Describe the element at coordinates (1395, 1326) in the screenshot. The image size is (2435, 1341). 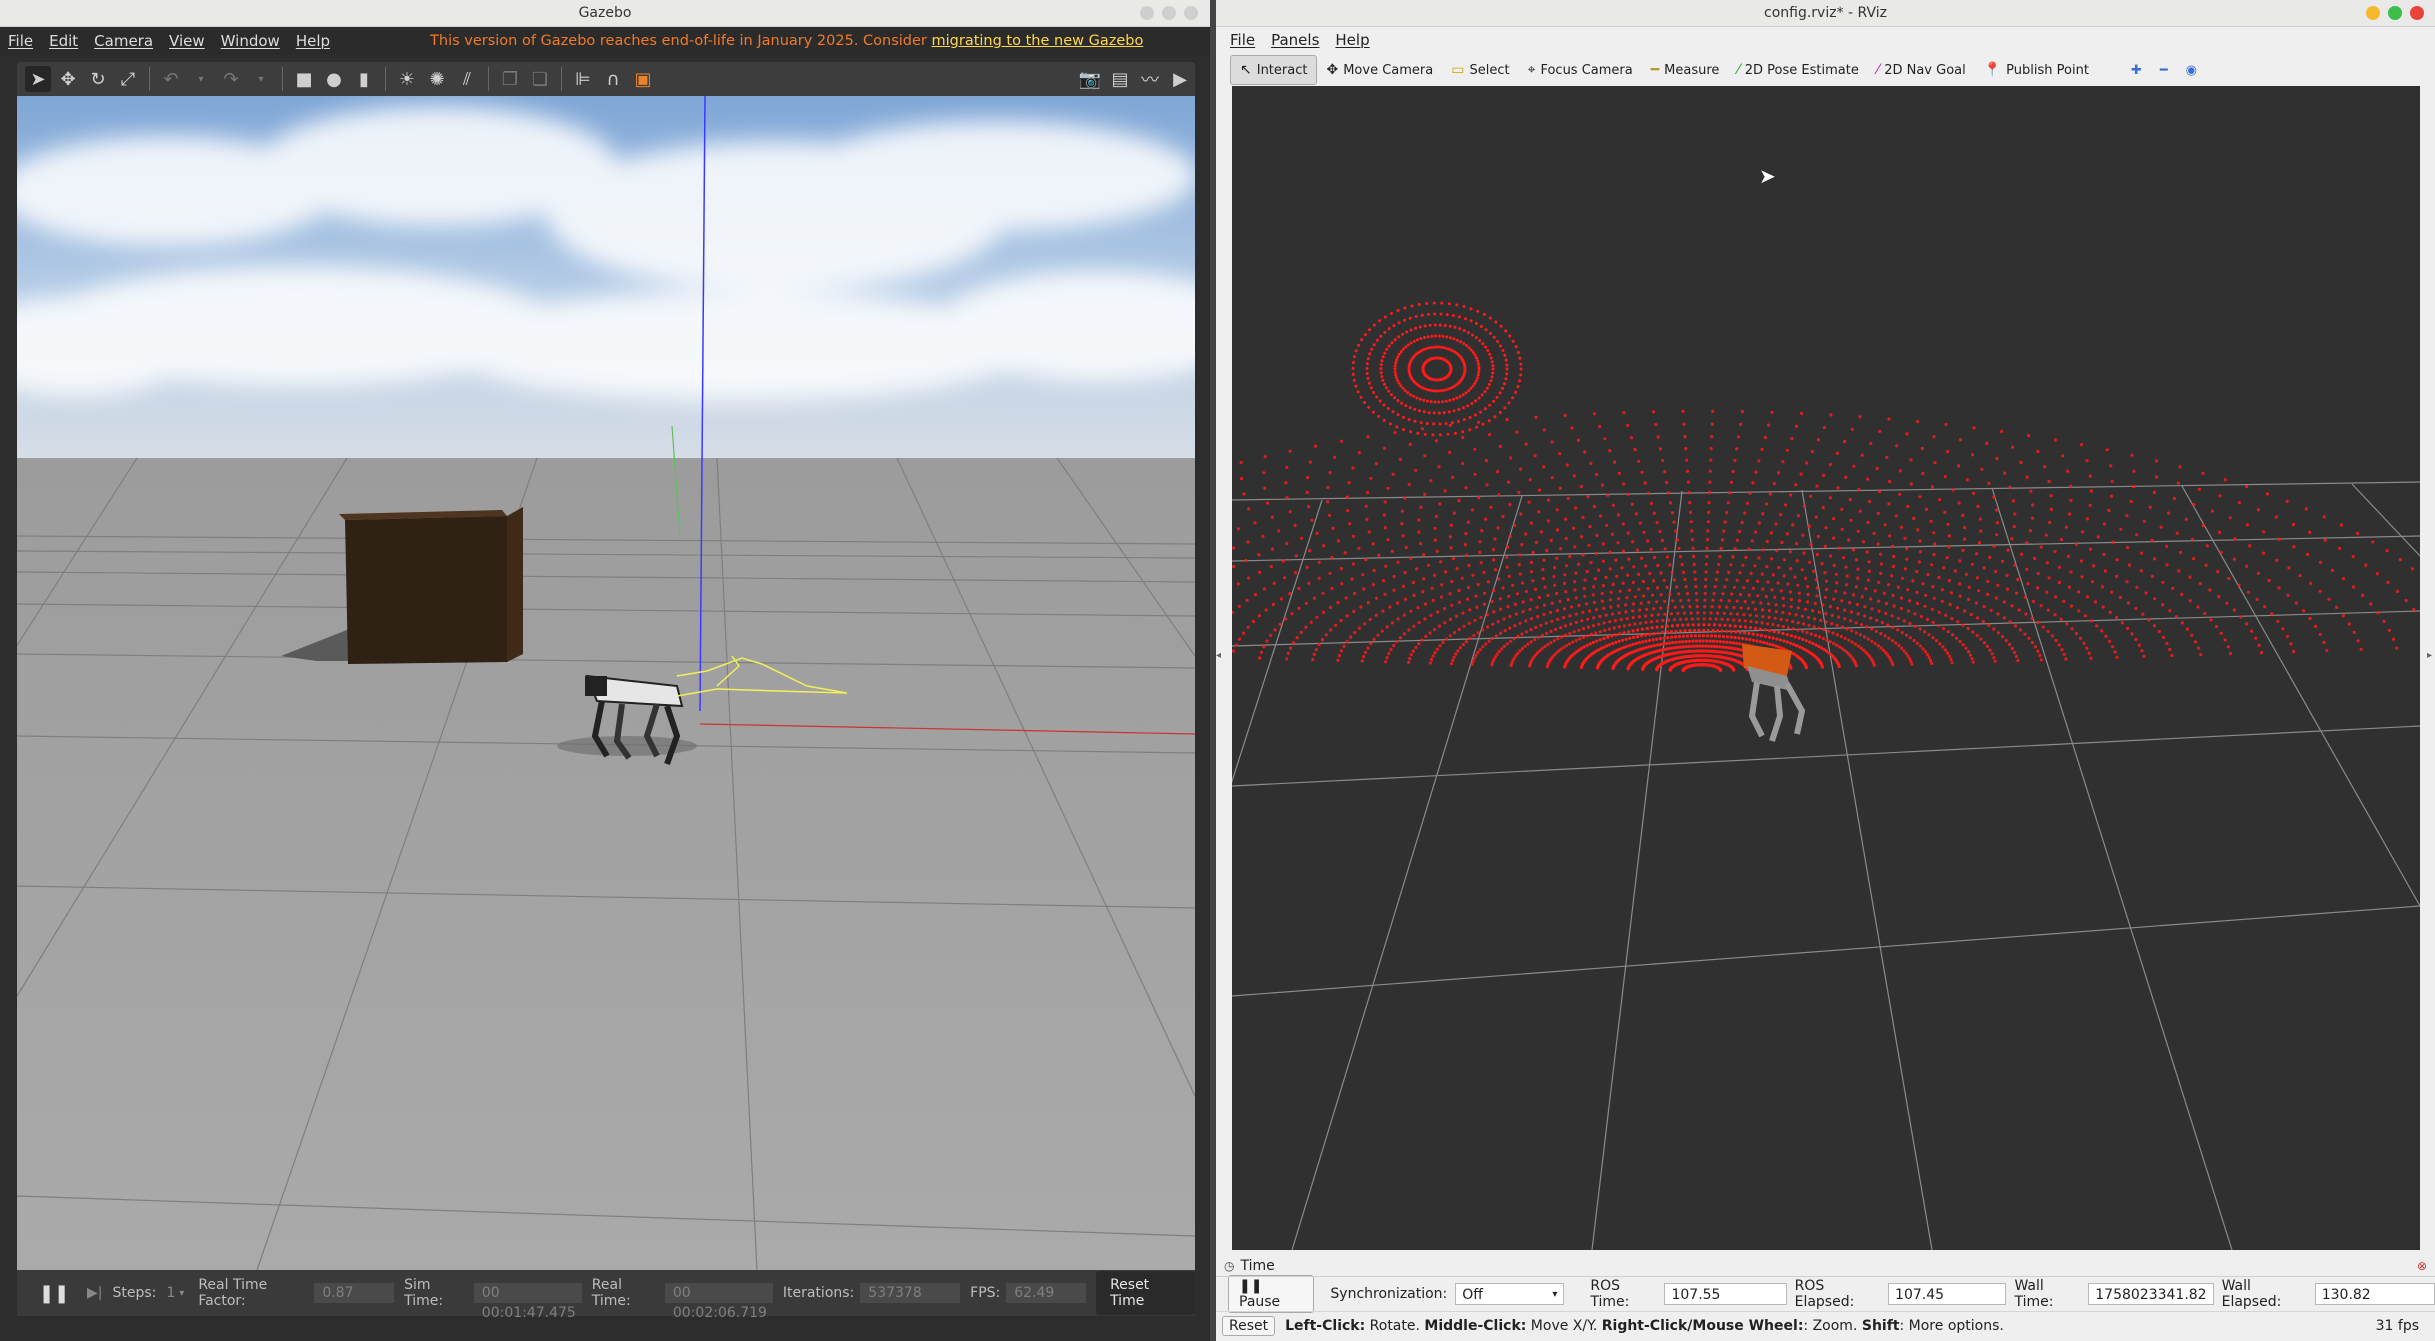
I see `status-help-text-1: Rotate.` at that location.